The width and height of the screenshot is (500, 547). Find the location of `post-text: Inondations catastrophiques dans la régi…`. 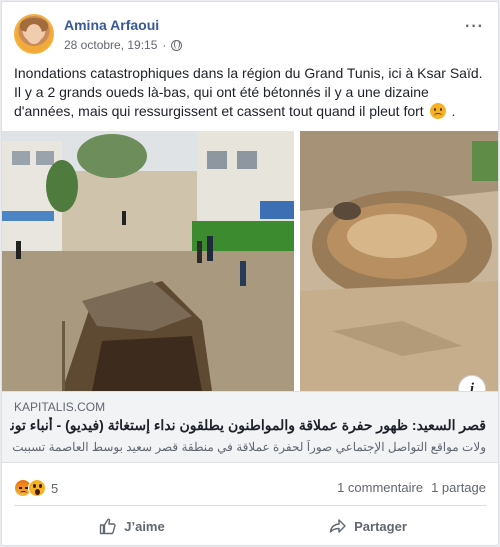

post-text: Inondations catastrophiques dans la régi… is located at coordinates (252, 92).